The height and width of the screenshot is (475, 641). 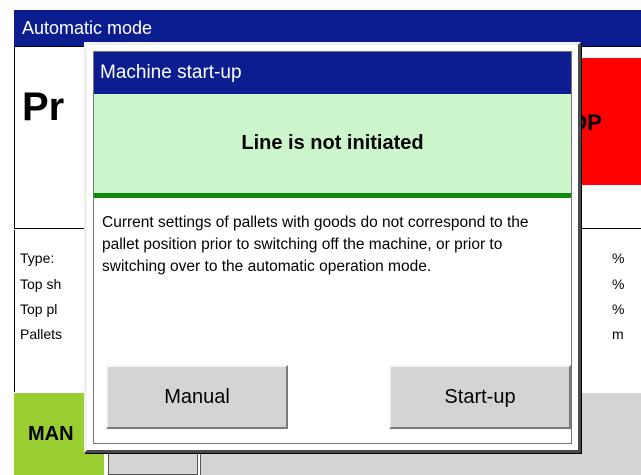 What do you see at coordinates (51, 434) in the screenshot?
I see `manual-mode-tab-label: MAN` at bounding box center [51, 434].